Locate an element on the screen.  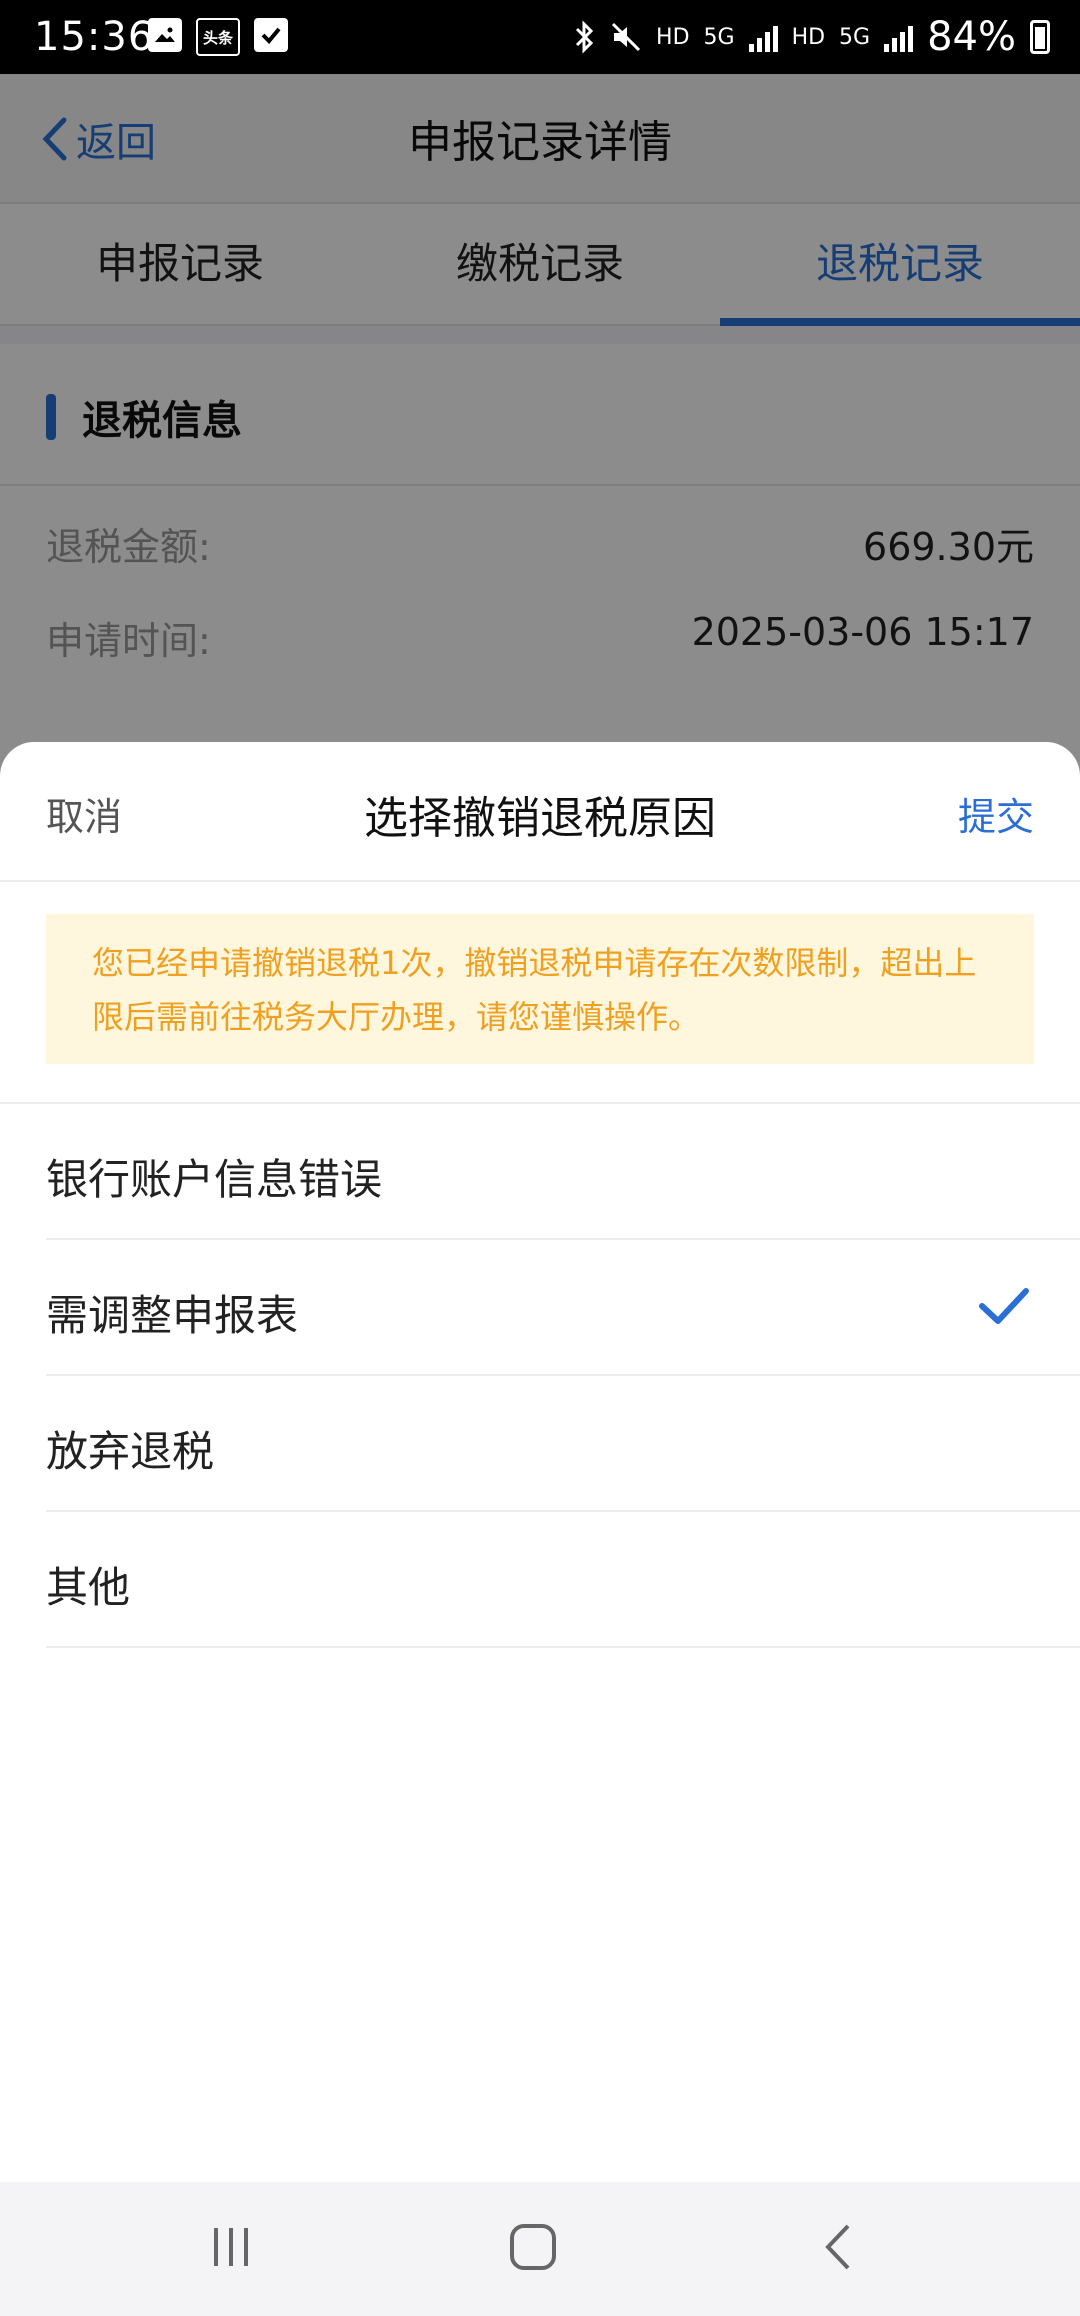
status-bar: 15:36 头条 HD 5G HD 5G 84% is located at coordinates (540, 37).